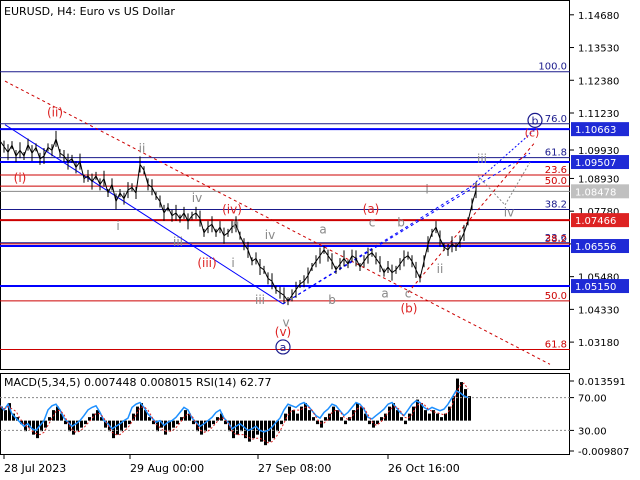 This screenshot has width=640, height=480. Describe the element at coordinates (283, 332) in the screenshot. I see `wave-label: (v)` at that location.